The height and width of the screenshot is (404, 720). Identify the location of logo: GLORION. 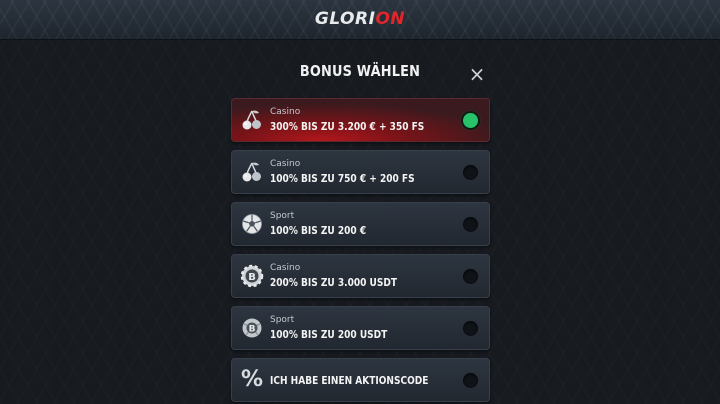
(360, 20).